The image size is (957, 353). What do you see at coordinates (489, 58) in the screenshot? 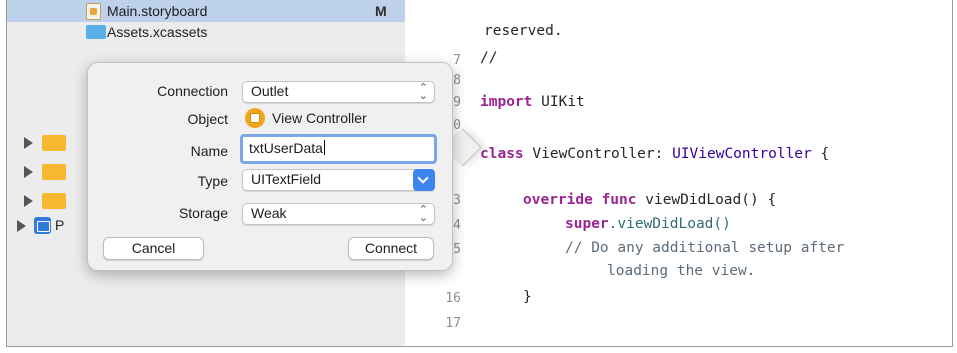
I see `code-line: //` at bounding box center [489, 58].